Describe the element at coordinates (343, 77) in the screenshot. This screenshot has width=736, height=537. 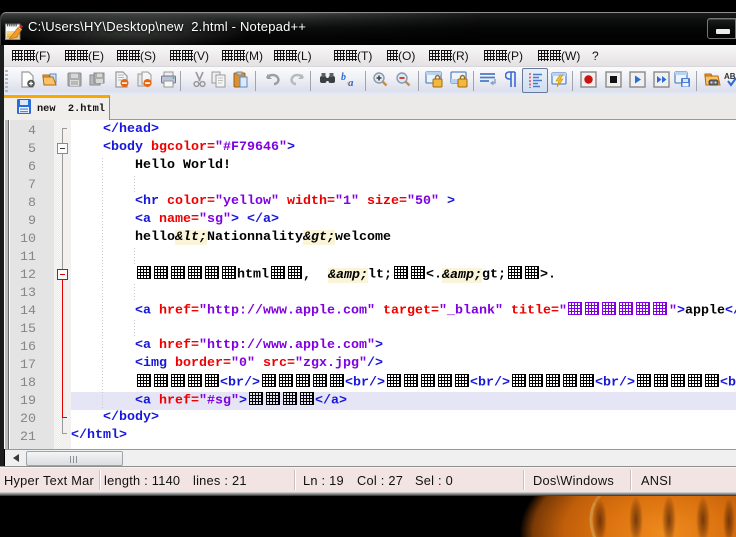
I see `svg-text: b` at that location.